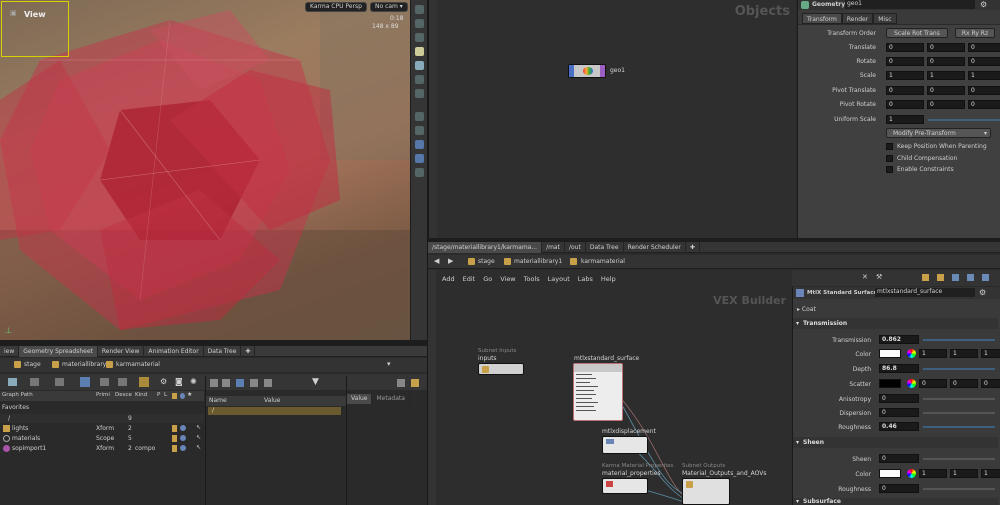  I want to click on pivot-translate-x: 0, so click(905, 90).